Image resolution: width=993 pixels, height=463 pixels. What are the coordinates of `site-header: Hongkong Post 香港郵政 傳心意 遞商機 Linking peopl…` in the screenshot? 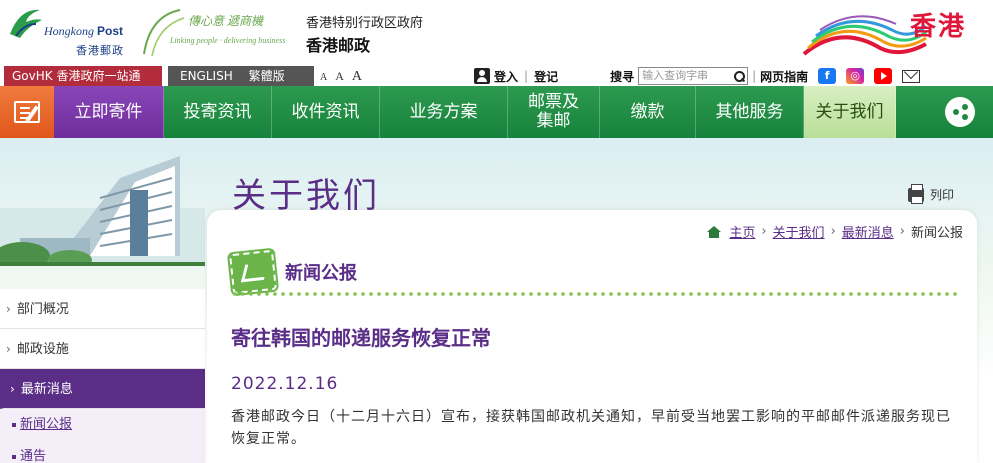 It's located at (496, 33).